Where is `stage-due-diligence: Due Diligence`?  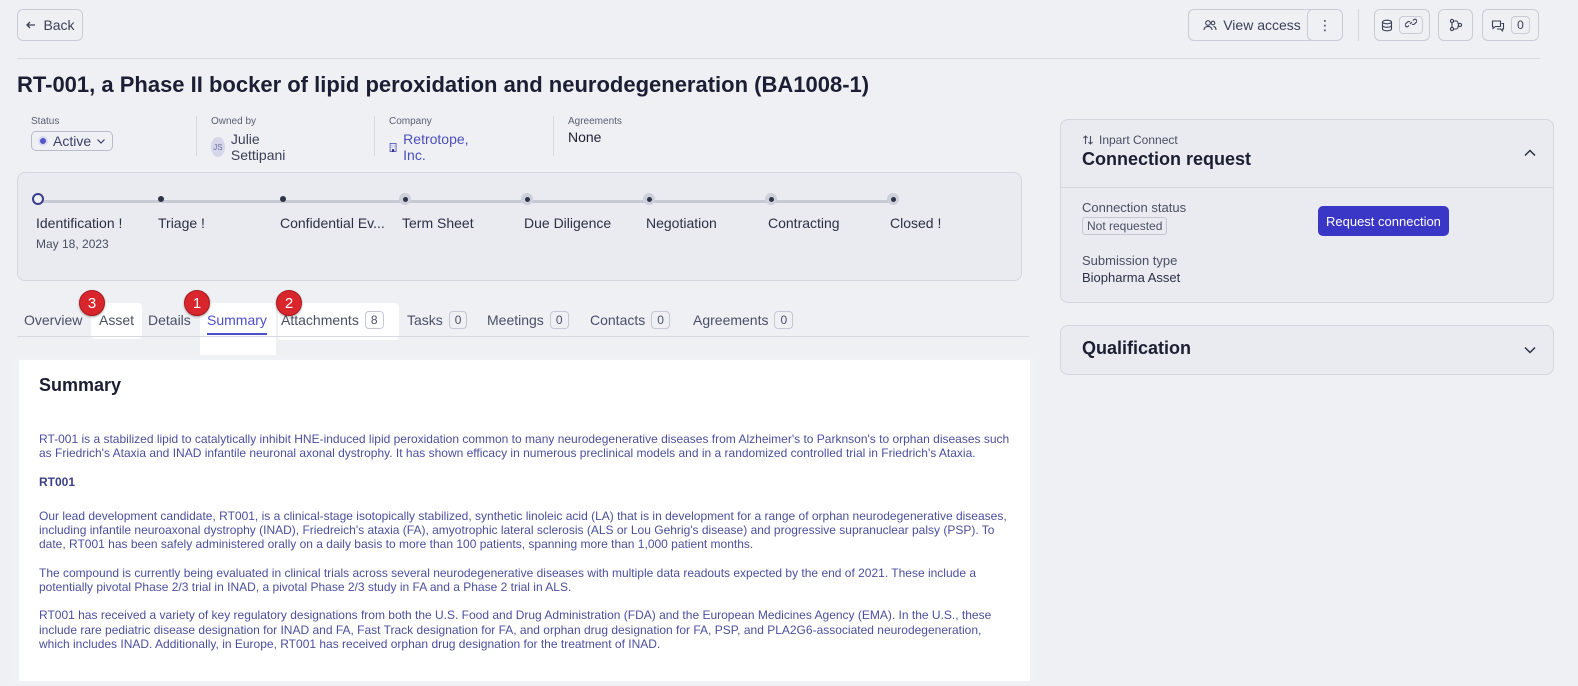
stage-due-diligence: Due Diligence is located at coordinates (566, 212).